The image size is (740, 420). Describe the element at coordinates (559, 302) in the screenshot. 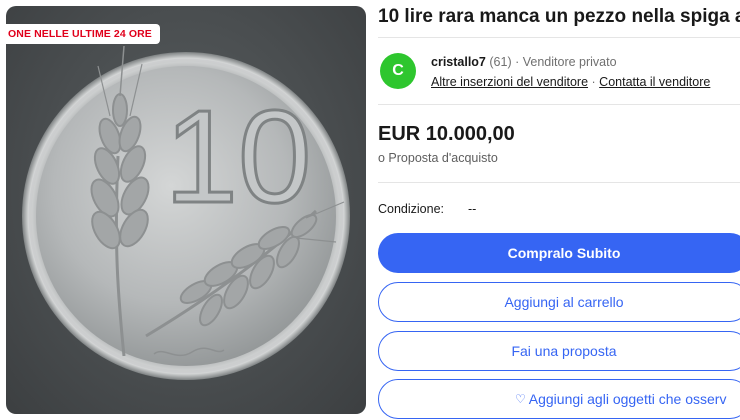

I see `add-to-cart-button: Aggiungi al carrello` at that location.